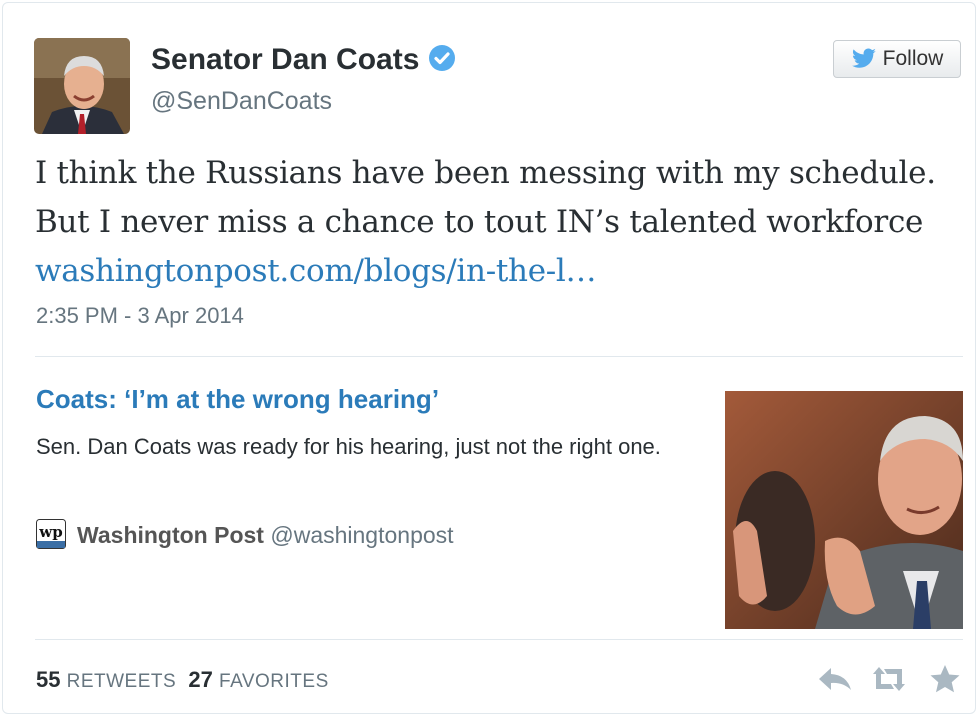 This screenshot has width=980, height=718. Describe the element at coordinates (442, 58) in the screenshot. I see `verified-badge-icon` at that location.